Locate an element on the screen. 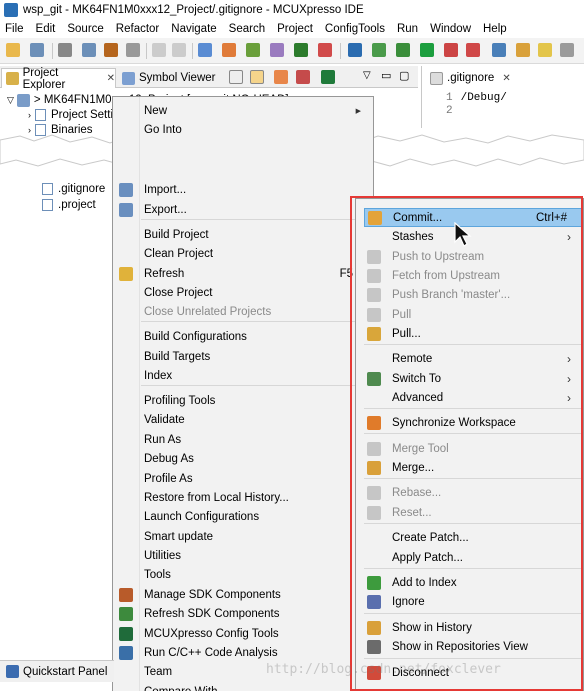 The width and height of the screenshot is (584, 691). team-item-advanced: Advanced › is located at coordinates (469, 397).